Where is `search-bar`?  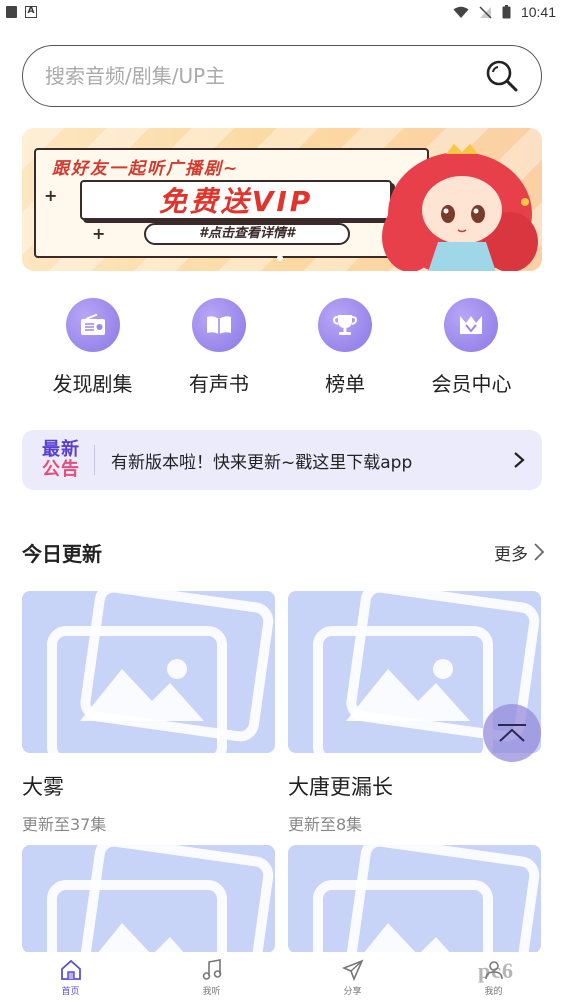
search-bar is located at coordinates (282, 76).